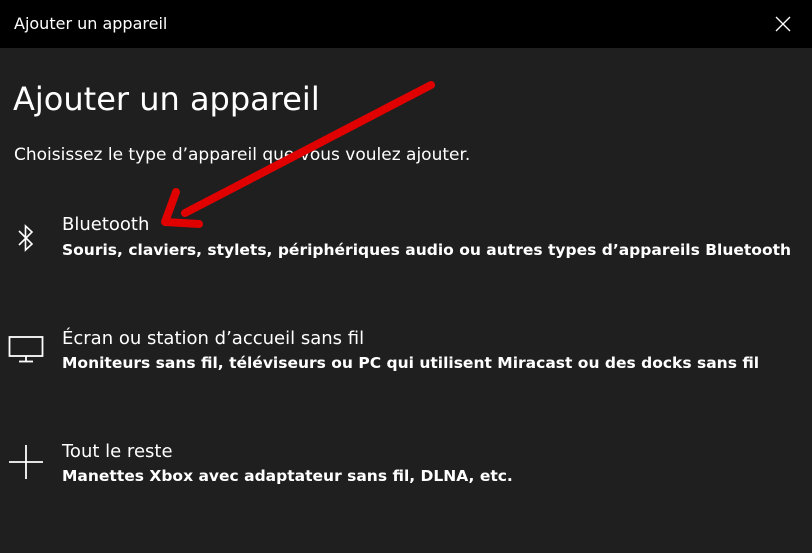  What do you see at coordinates (26, 462) in the screenshot?
I see `plus-icon` at bounding box center [26, 462].